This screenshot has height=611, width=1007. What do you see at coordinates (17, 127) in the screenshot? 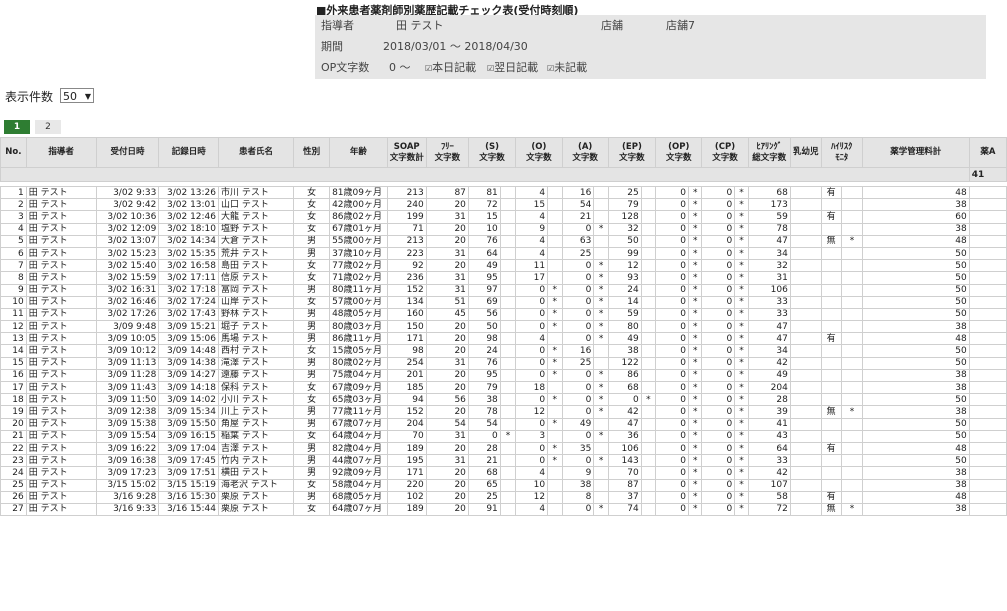
I see `page-1-button: 1` at bounding box center [17, 127].